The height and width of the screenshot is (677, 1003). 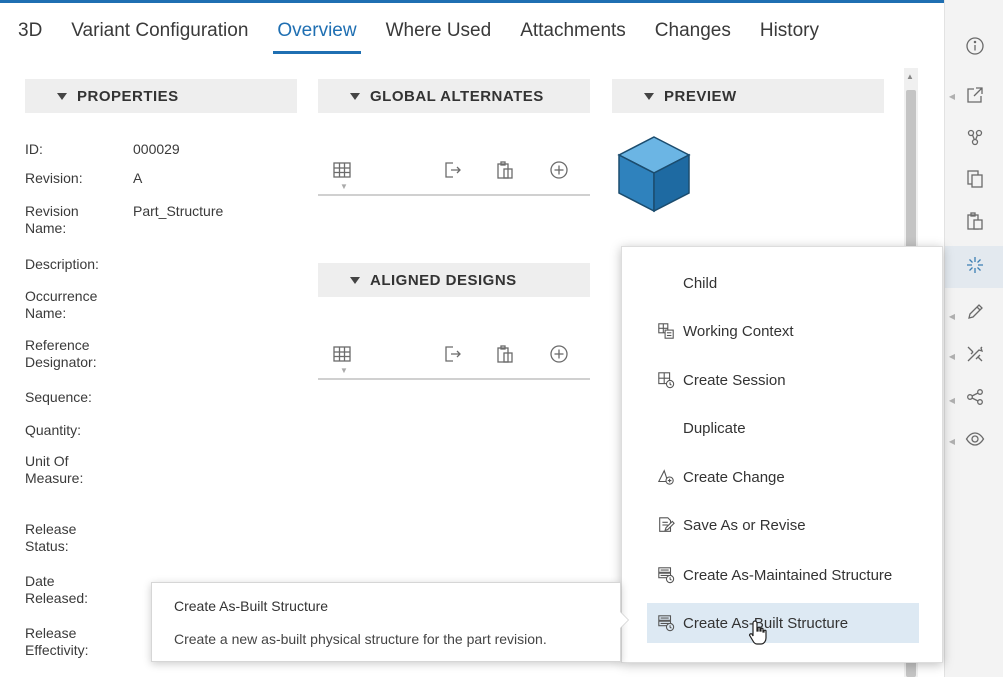 I want to click on menu-item-label: Create Change, so click(x=734, y=477).